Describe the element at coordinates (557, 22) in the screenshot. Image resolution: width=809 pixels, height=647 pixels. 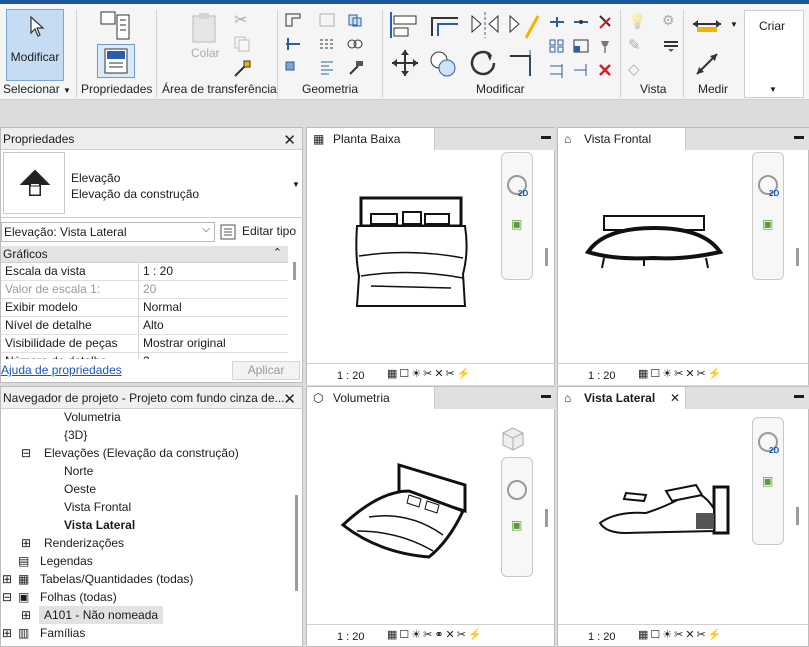
I see `split-element-icon` at that location.